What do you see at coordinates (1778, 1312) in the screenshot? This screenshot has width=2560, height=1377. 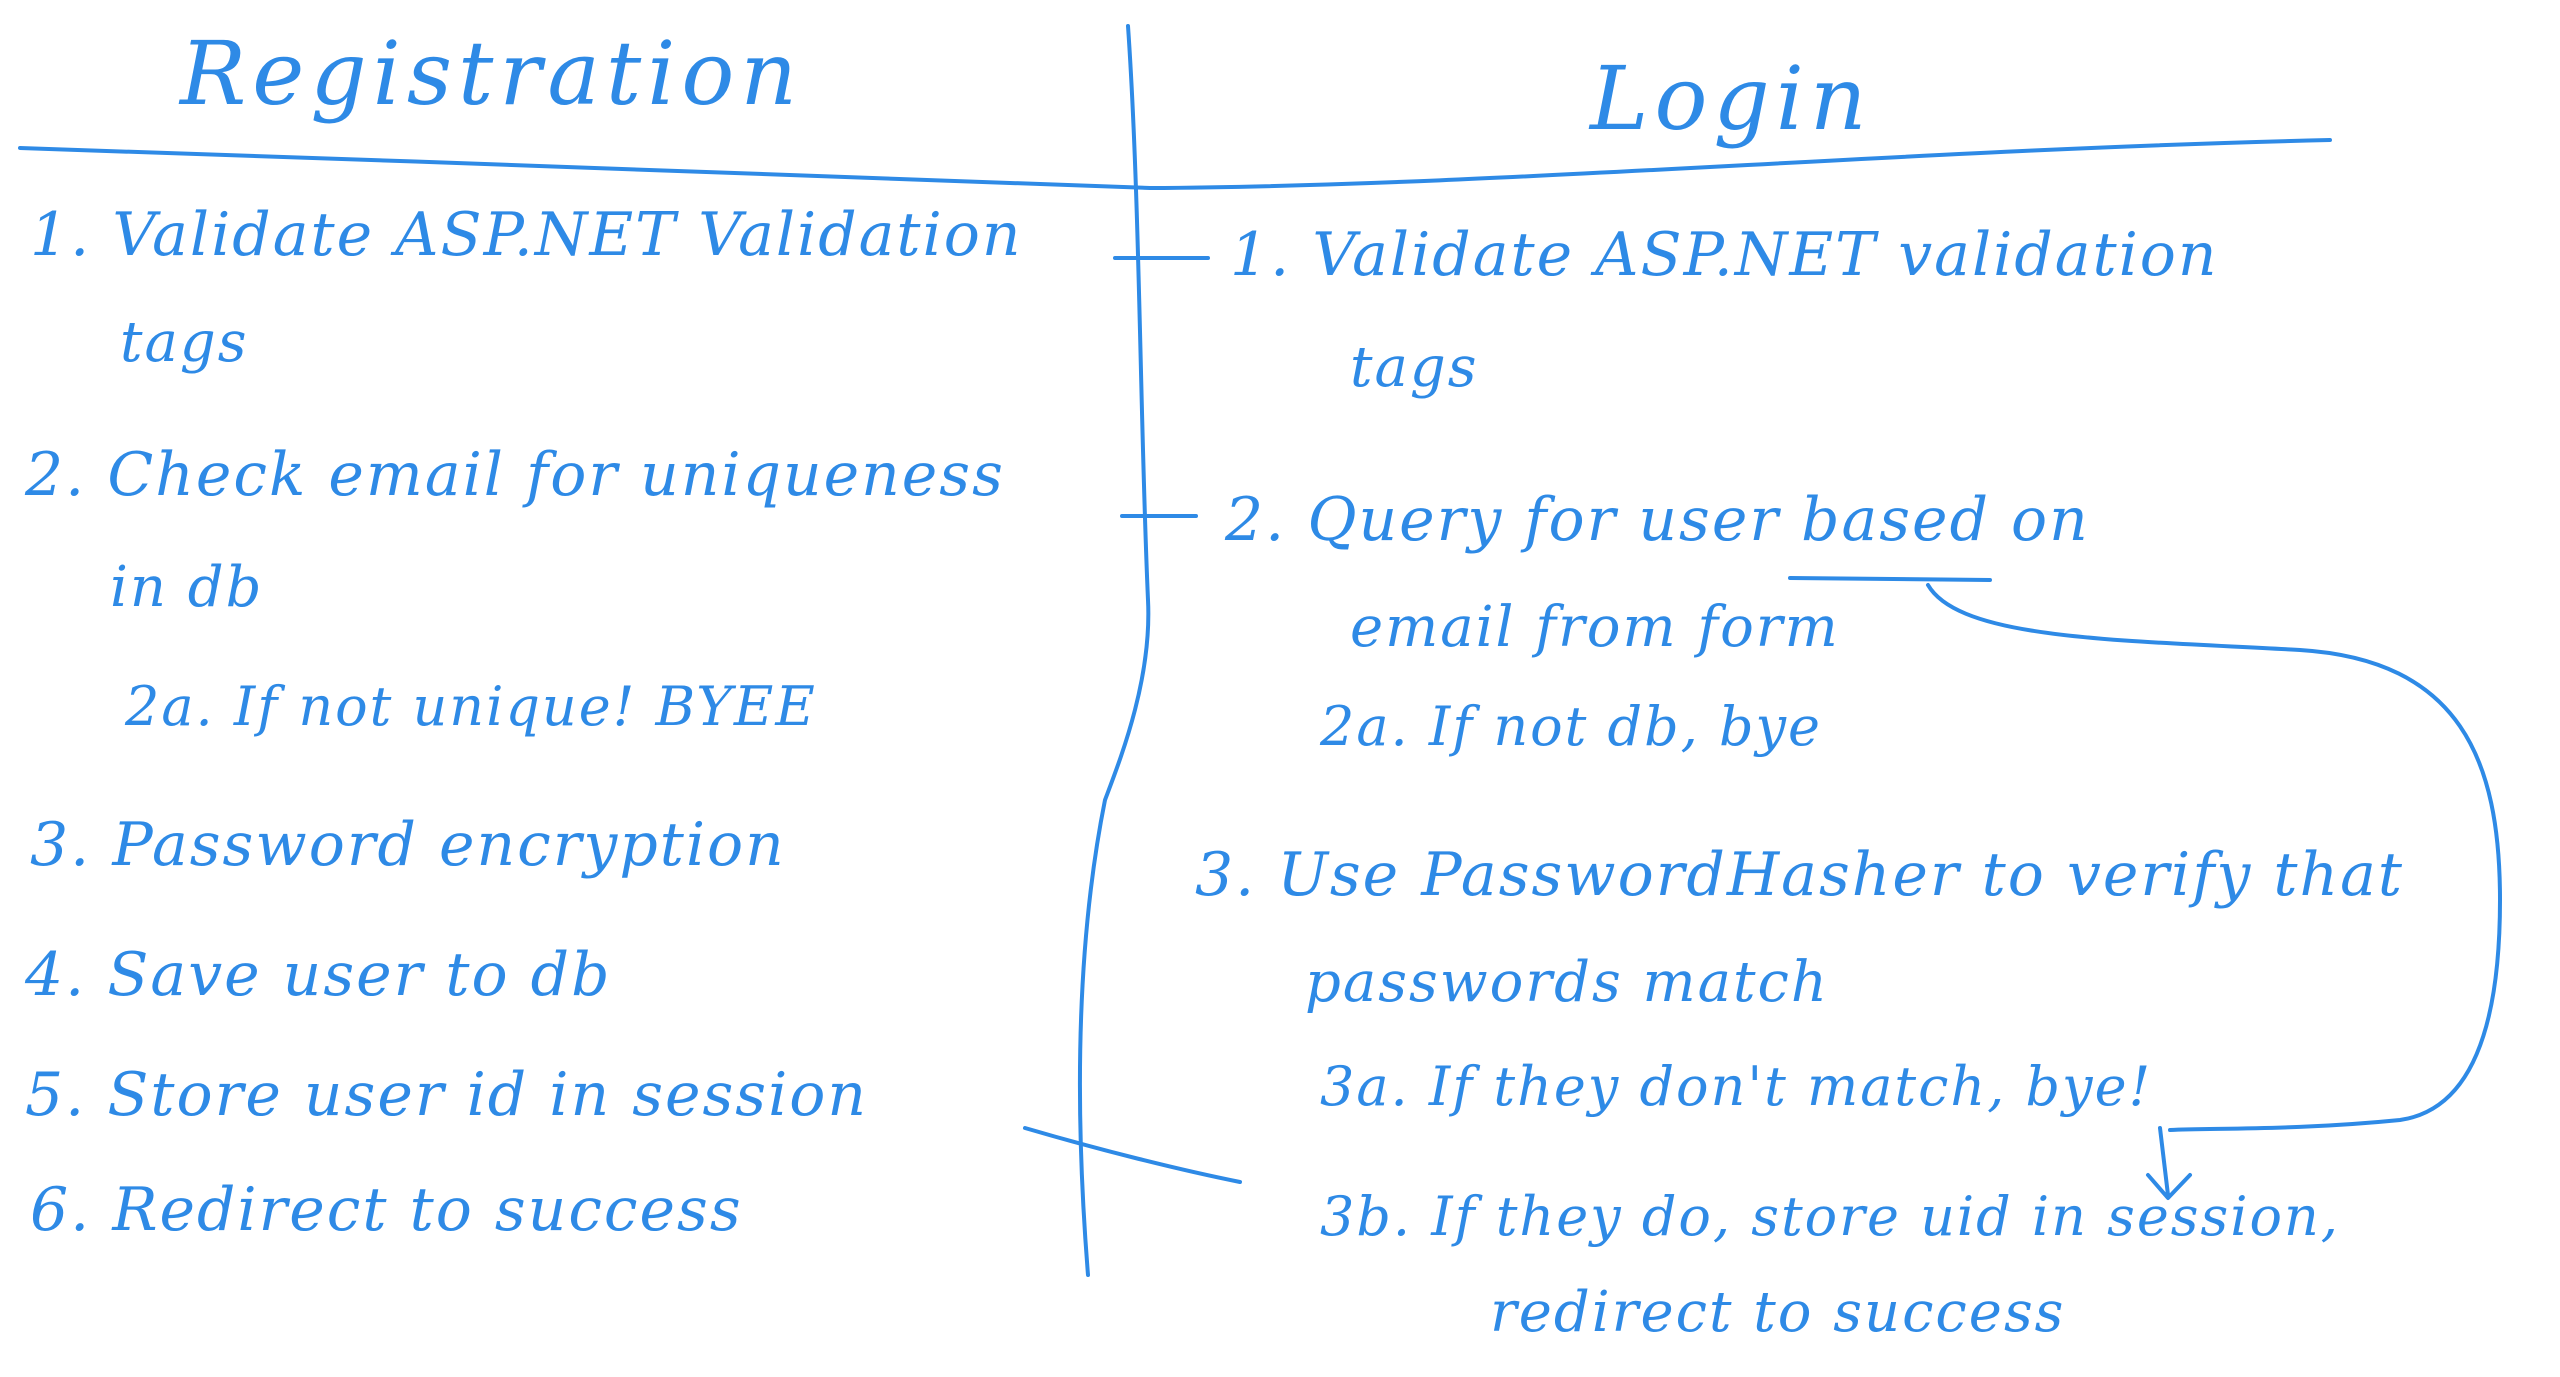 I see `login-step-3b-continued: redirect to success` at bounding box center [1778, 1312].